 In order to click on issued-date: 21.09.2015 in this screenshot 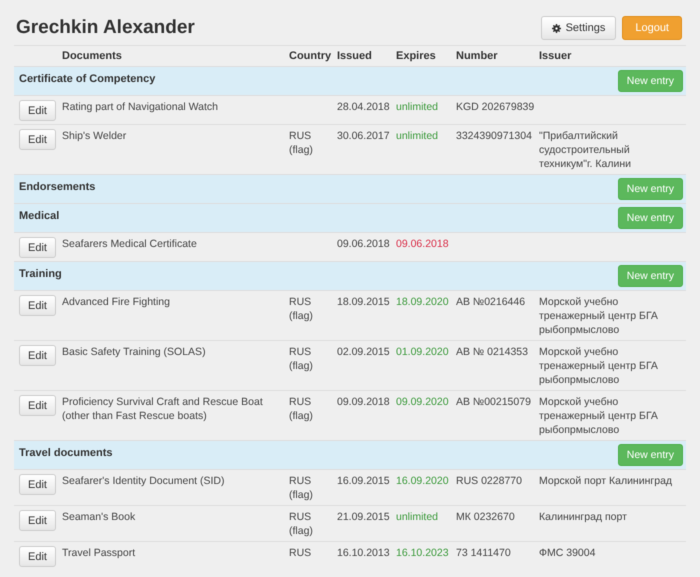, I will do `click(364, 517)`.